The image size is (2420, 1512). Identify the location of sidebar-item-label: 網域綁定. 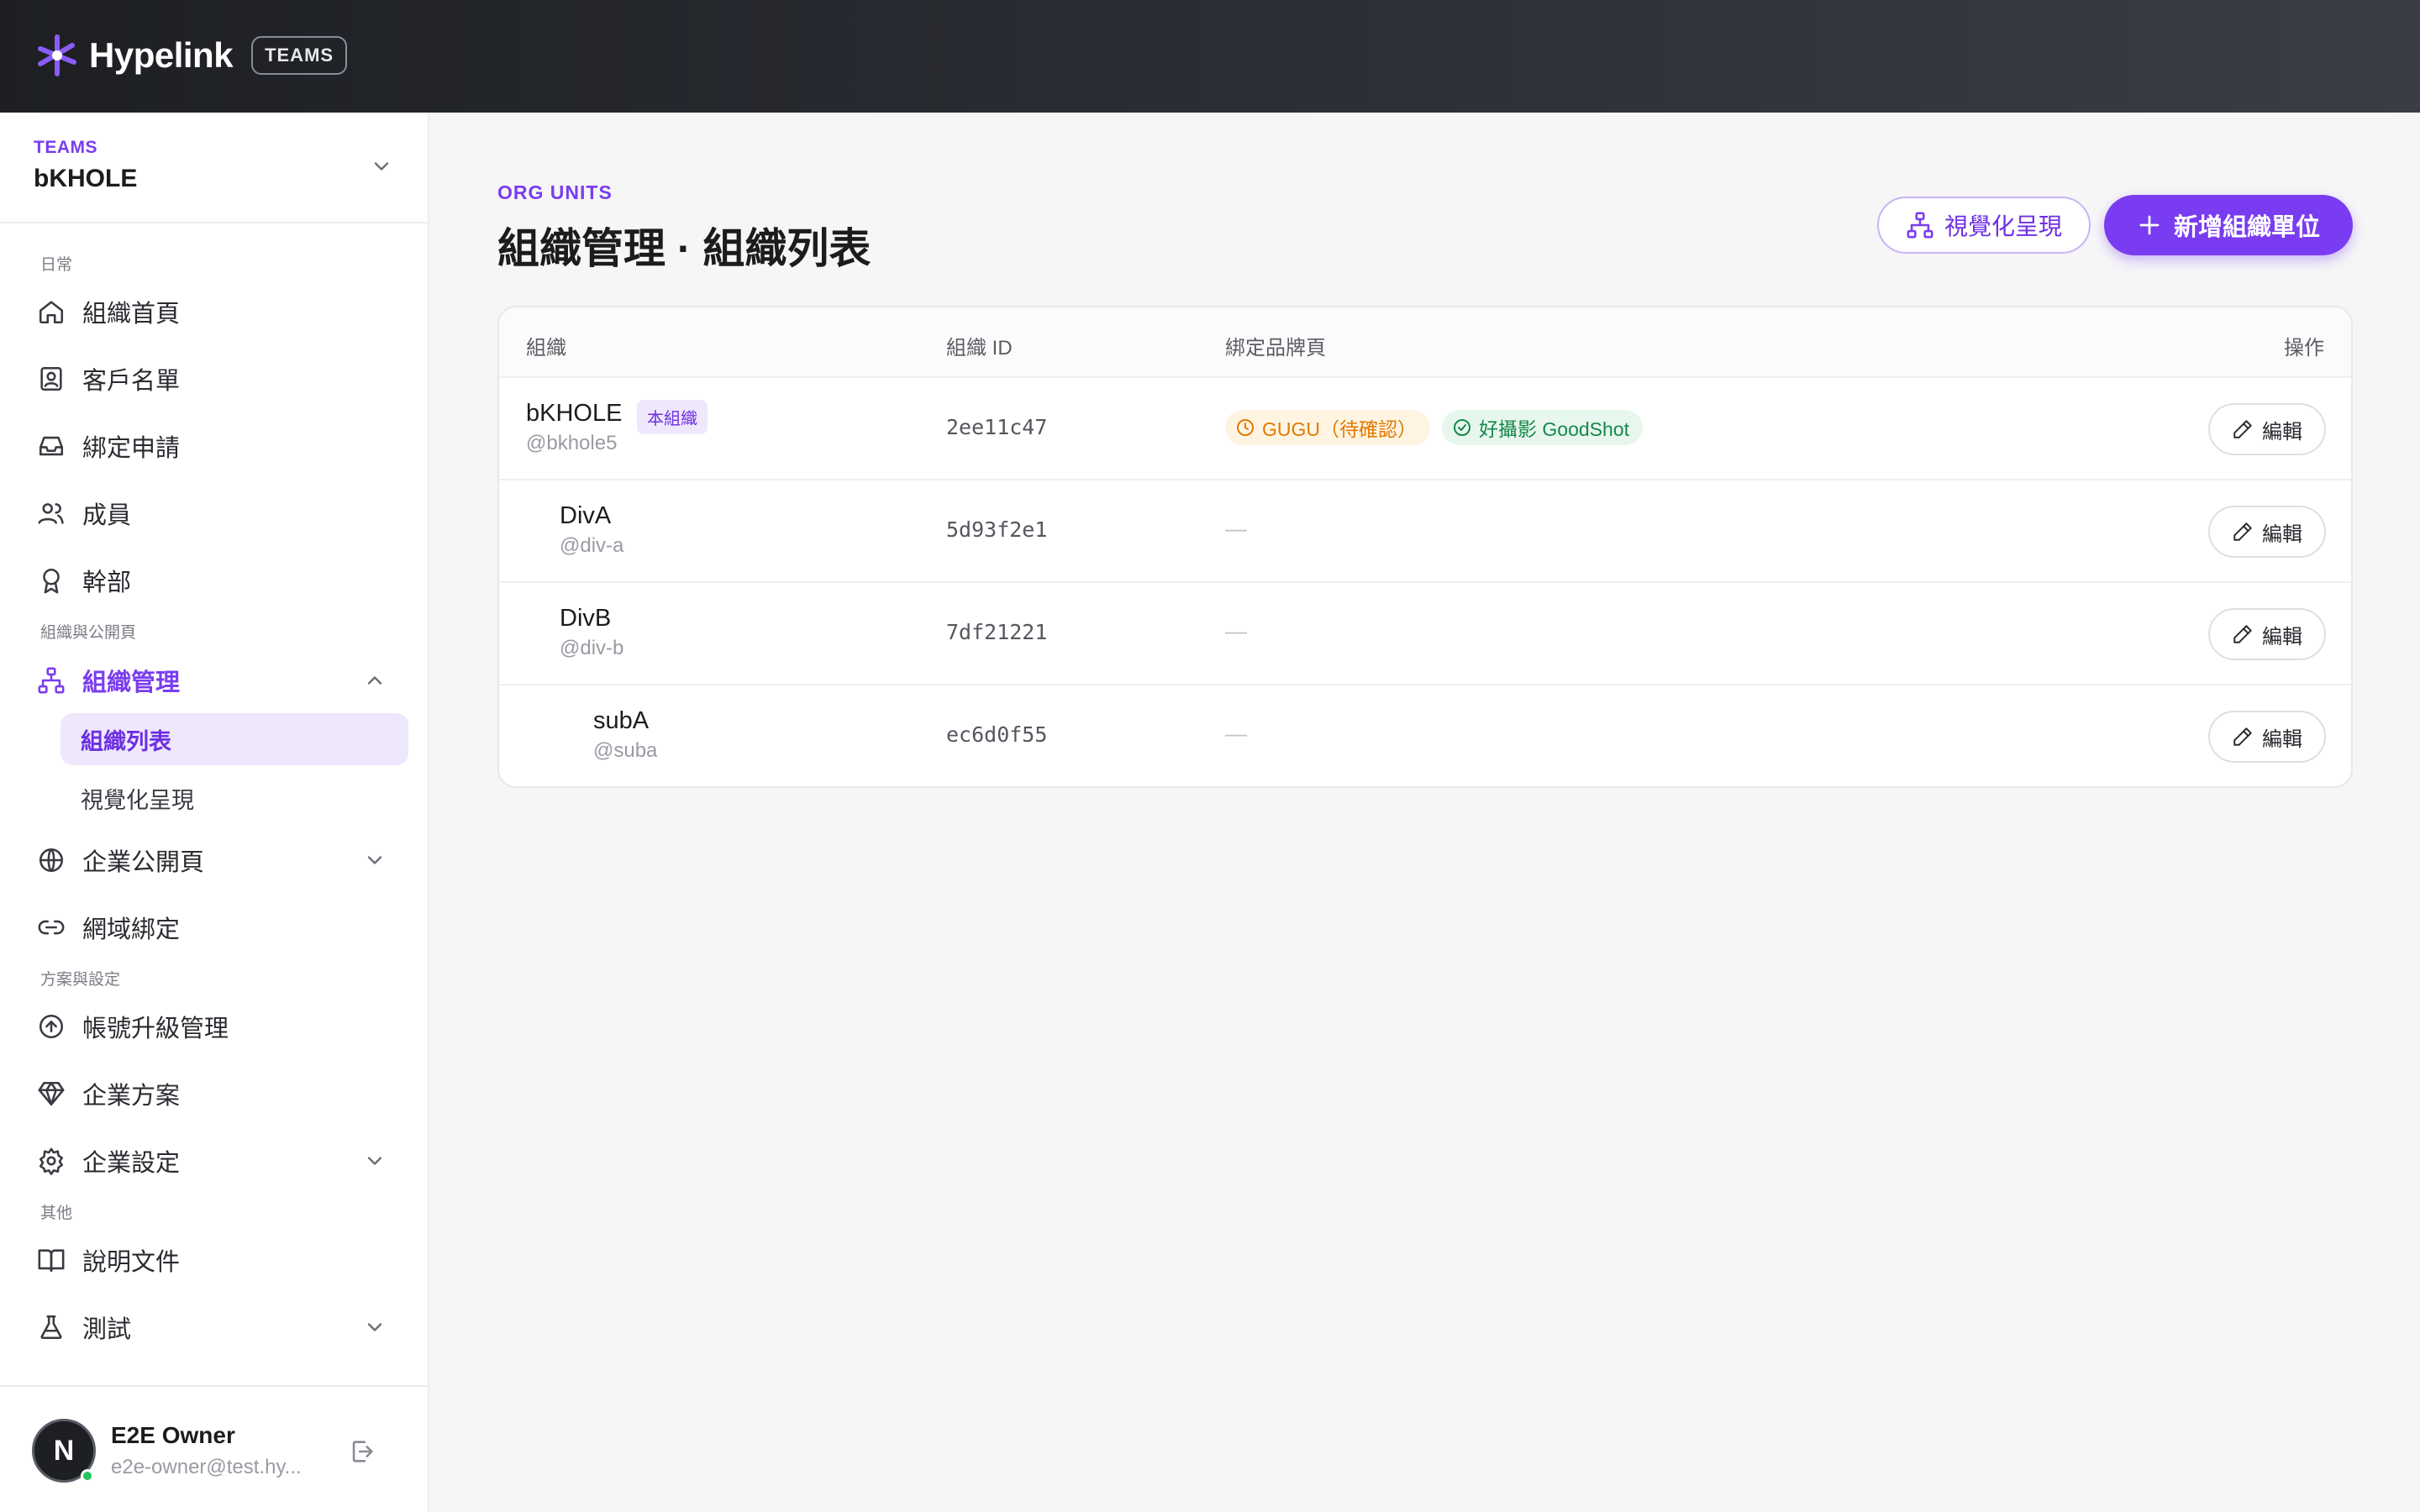
(131, 929).